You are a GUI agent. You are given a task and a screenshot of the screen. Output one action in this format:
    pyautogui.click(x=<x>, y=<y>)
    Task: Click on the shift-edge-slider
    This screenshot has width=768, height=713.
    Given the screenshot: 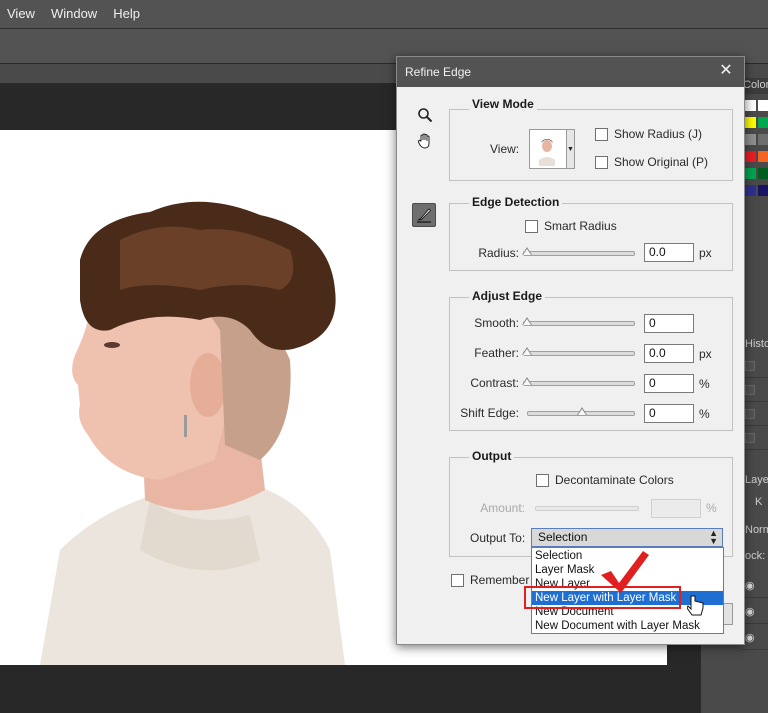 What is the action you would take?
    pyautogui.click(x=581, y=411)
    